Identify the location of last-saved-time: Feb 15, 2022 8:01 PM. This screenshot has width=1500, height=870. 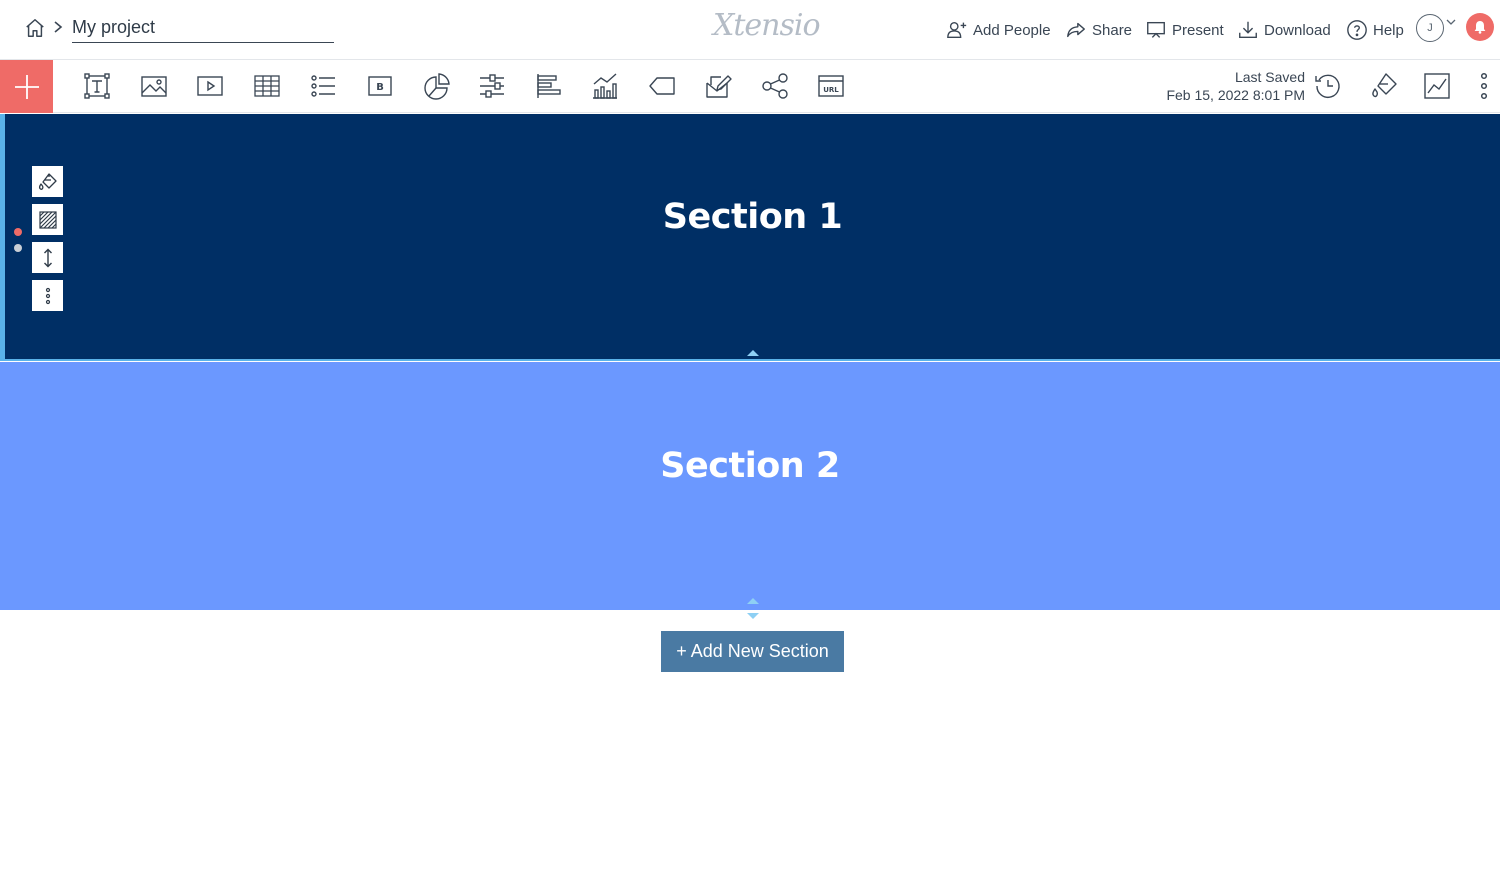
(1235, 95).